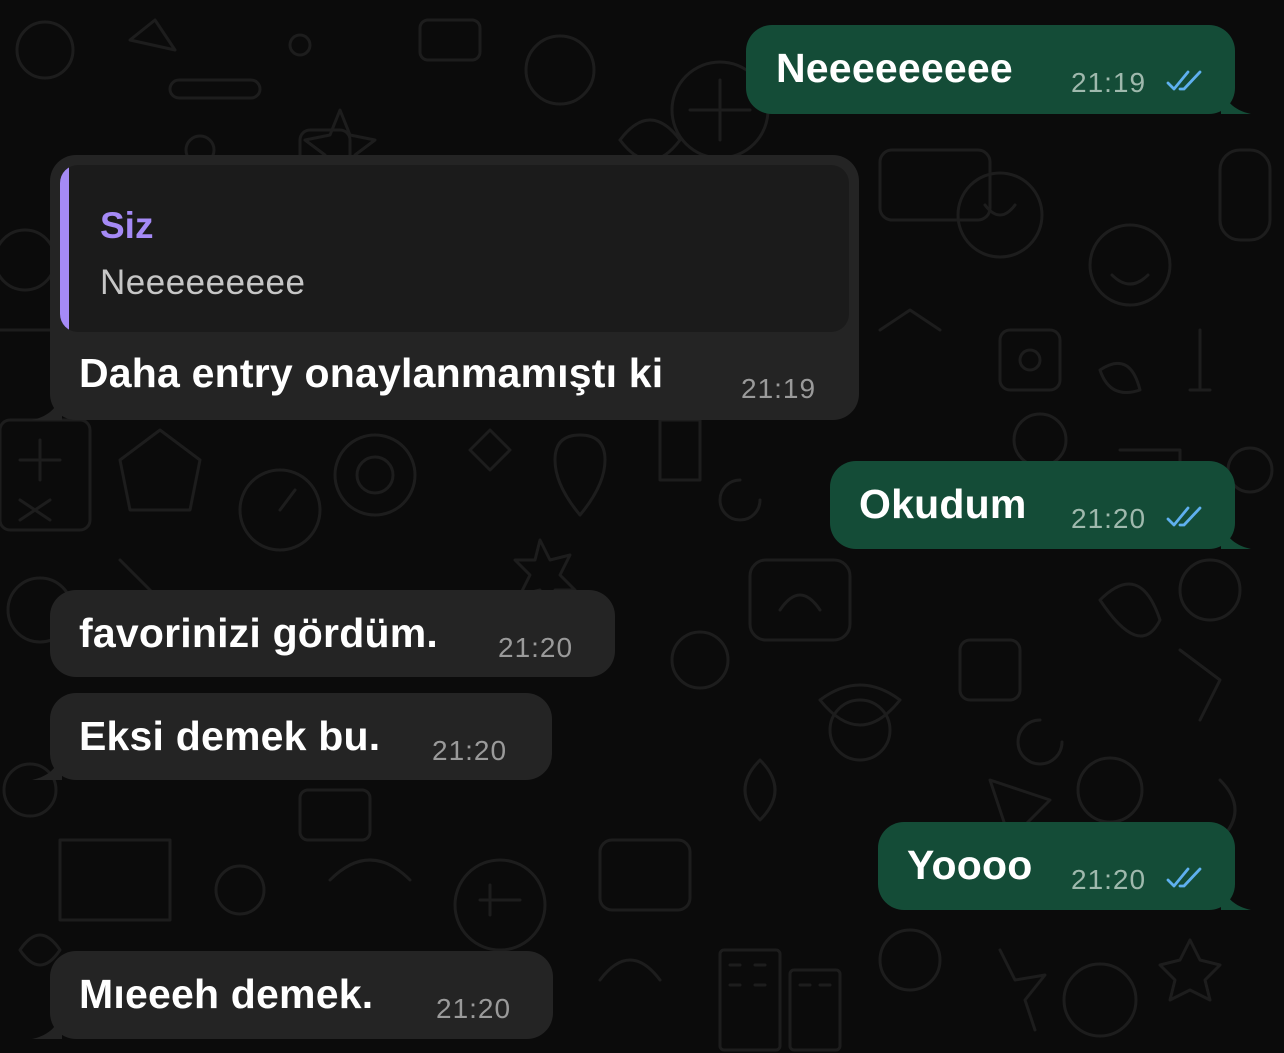 This screenshot has height=1053, width=1284. I want to click on reply-quote-accent-bar, so click(64, 248).